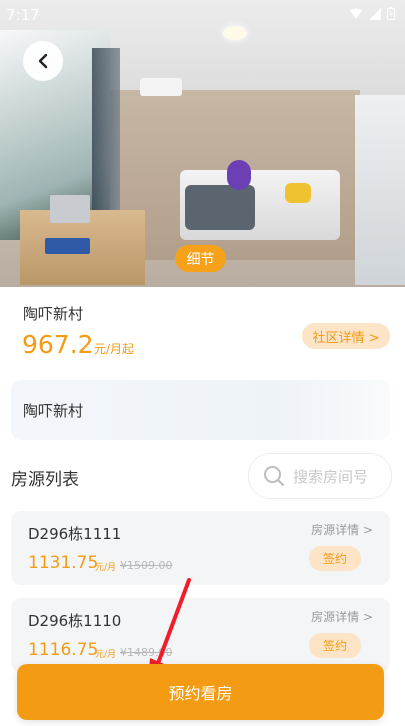 The width and height of the screenshot is (405, 726). Describe the element at coordinates (146, 565) in the screenshot. I see `room-original-price: ¥1509.00` at that location.